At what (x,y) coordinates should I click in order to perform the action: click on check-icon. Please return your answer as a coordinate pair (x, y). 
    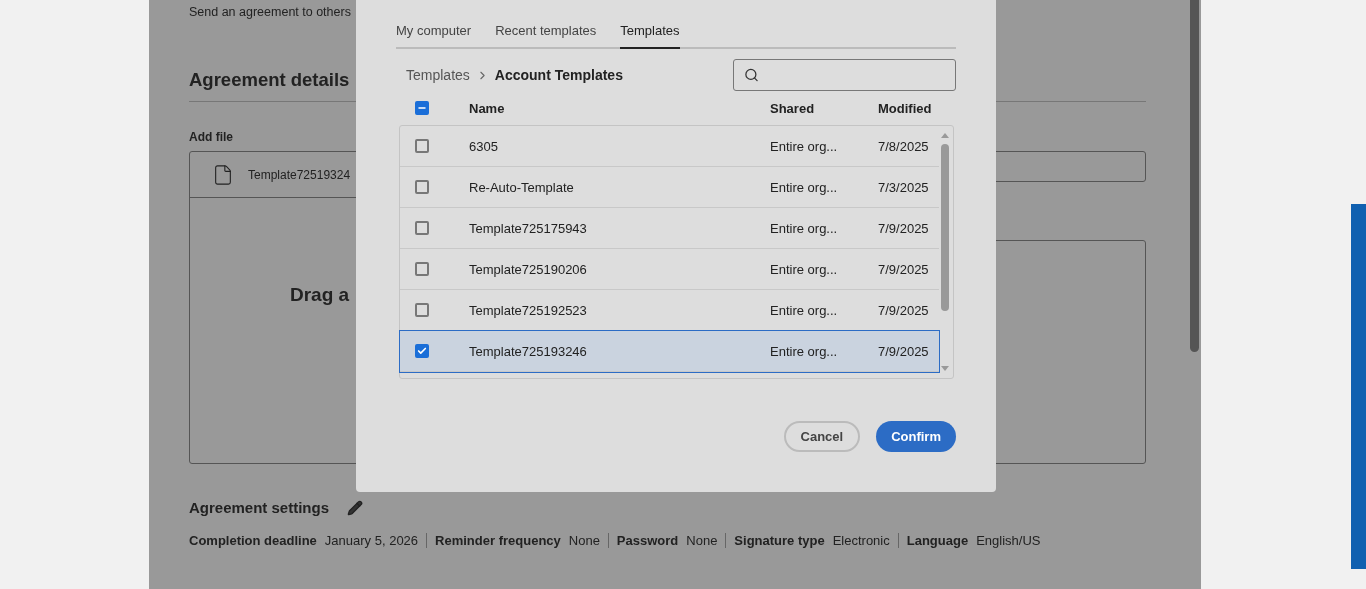
    Looking at the image, I should click on (422, 351).